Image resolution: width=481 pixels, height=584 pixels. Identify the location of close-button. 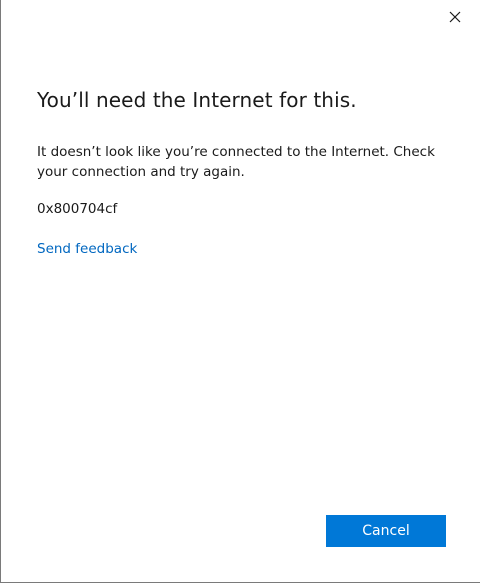
(455, 17).